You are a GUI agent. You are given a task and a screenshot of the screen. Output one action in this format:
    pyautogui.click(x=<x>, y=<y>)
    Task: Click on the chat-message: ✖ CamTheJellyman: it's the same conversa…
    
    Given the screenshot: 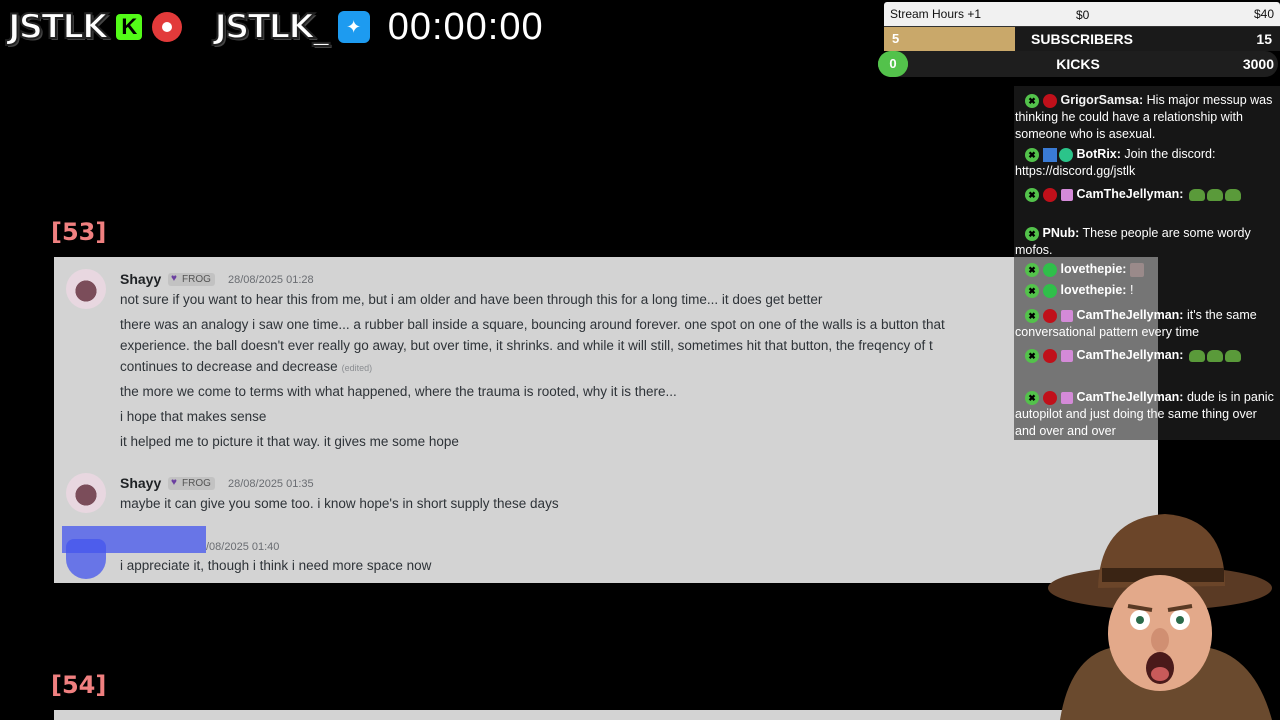 What is the action you would take?
    pyautogui.click(x=1146, y=324)
    